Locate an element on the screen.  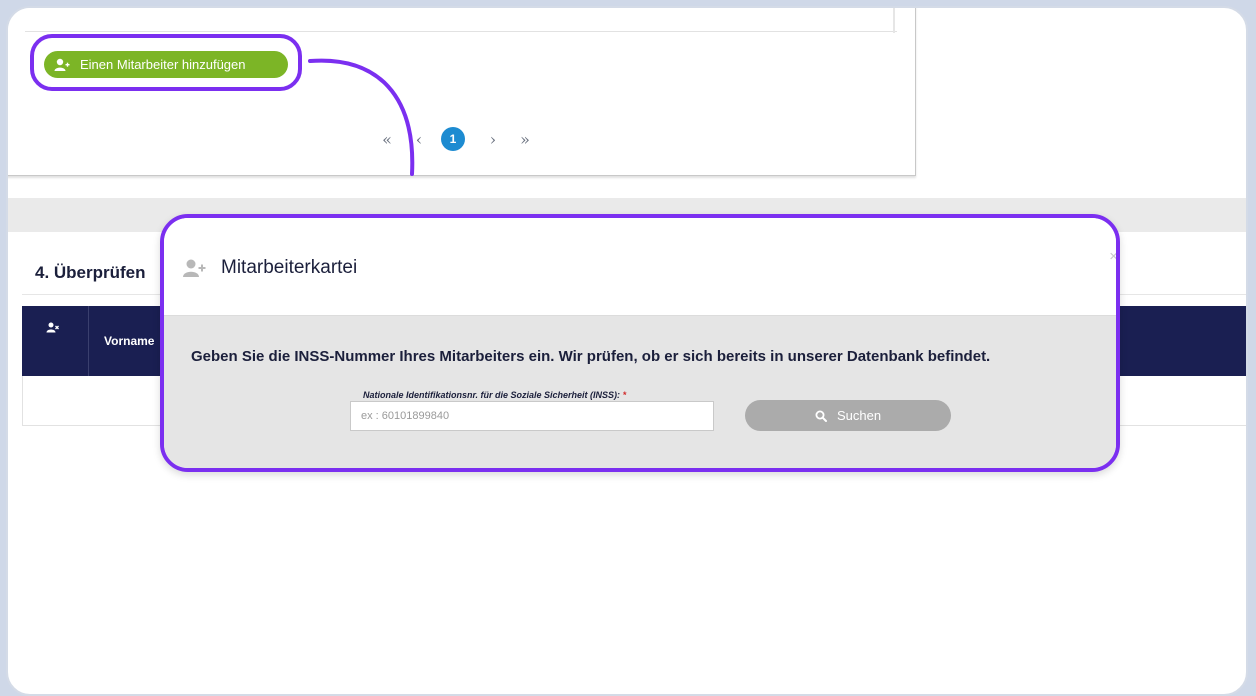
section-title: 4. Überprüfen is located at coordinates (90, 272).